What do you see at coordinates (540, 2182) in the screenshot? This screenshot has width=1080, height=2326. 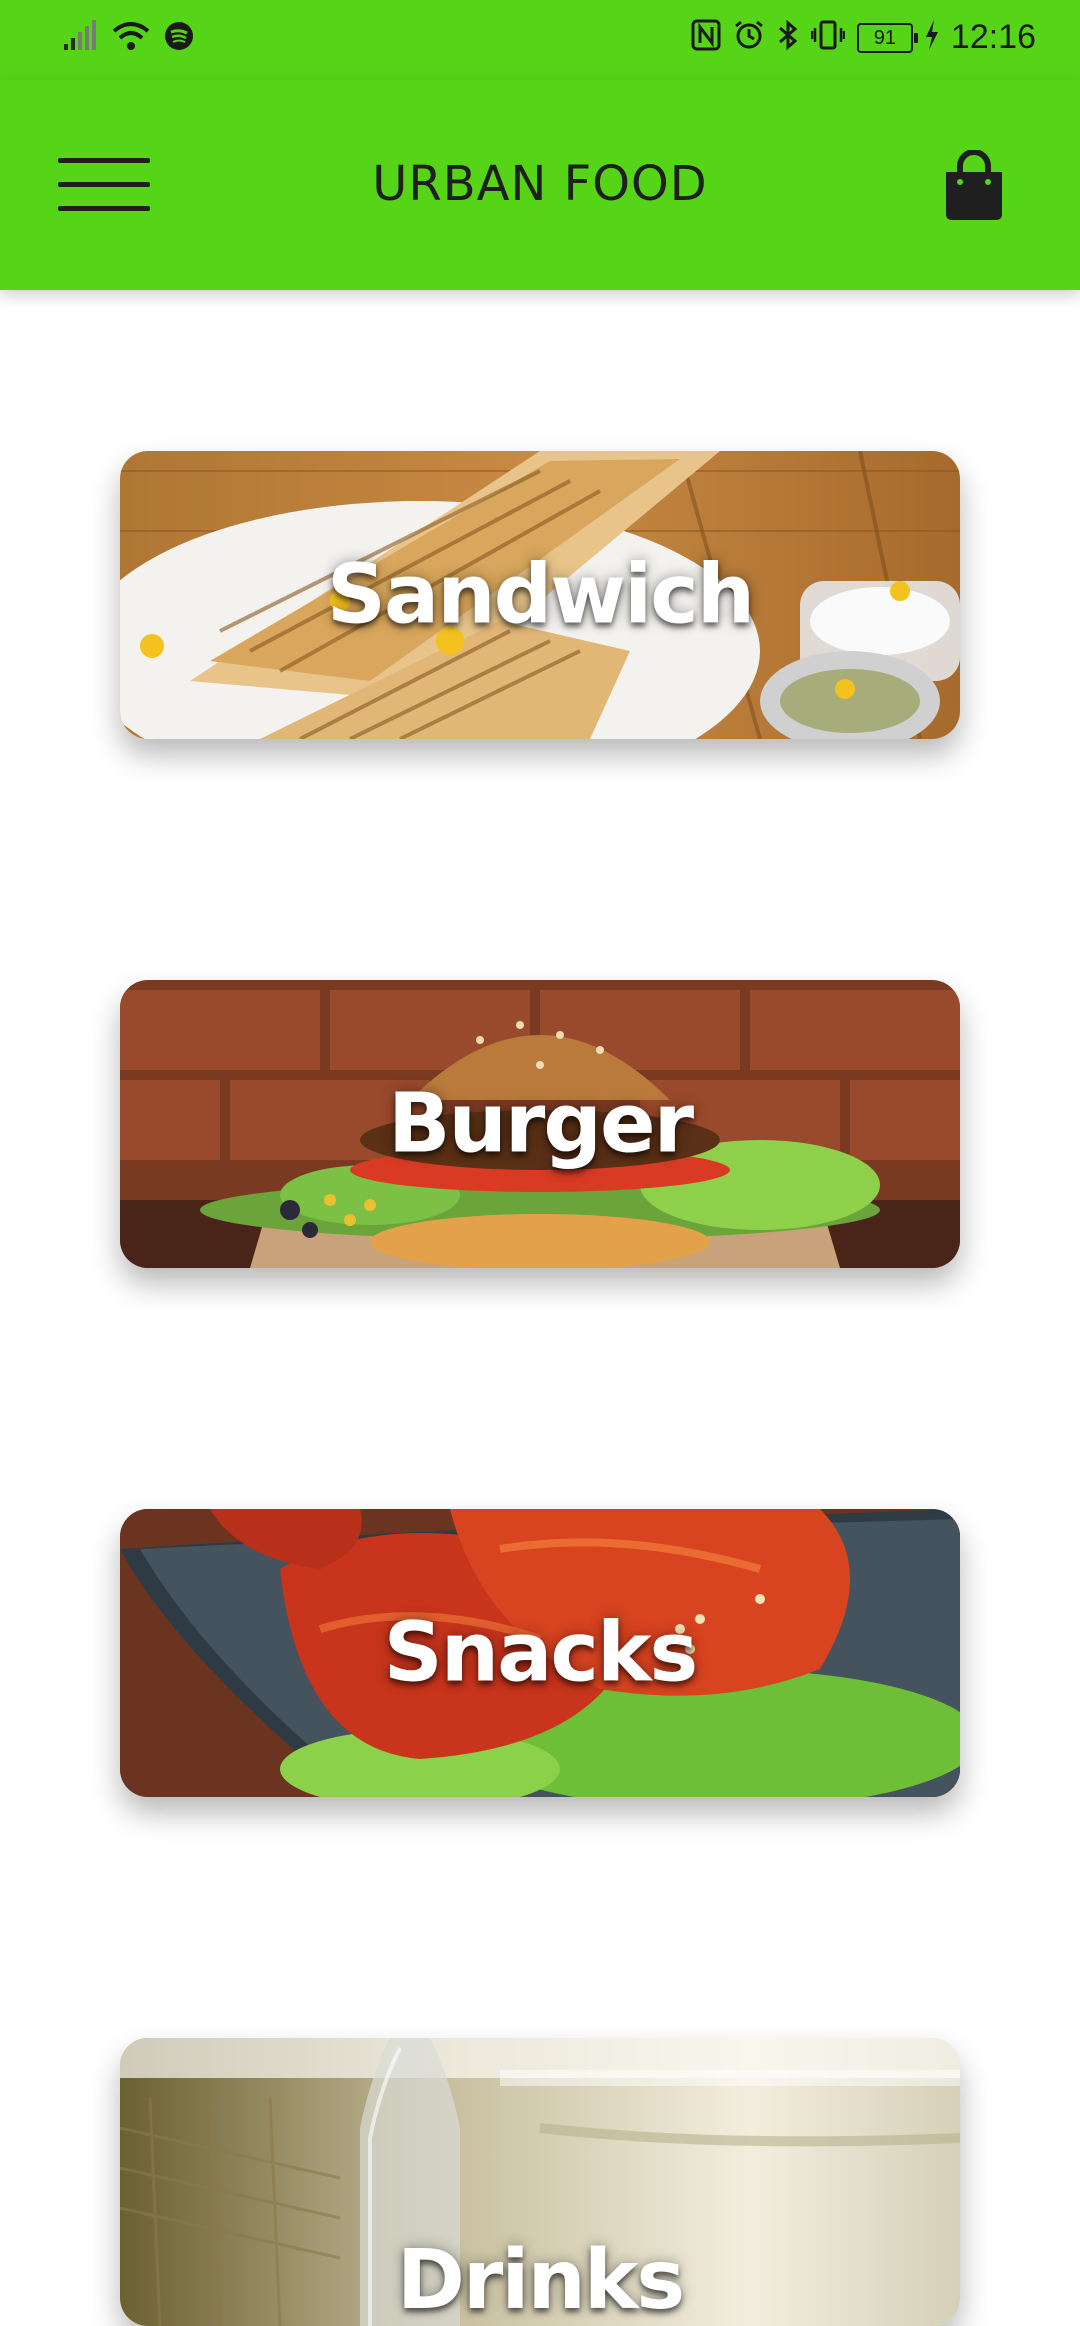 I see `category-card-drinks: Drinks` at bounding box center [540, 2182].